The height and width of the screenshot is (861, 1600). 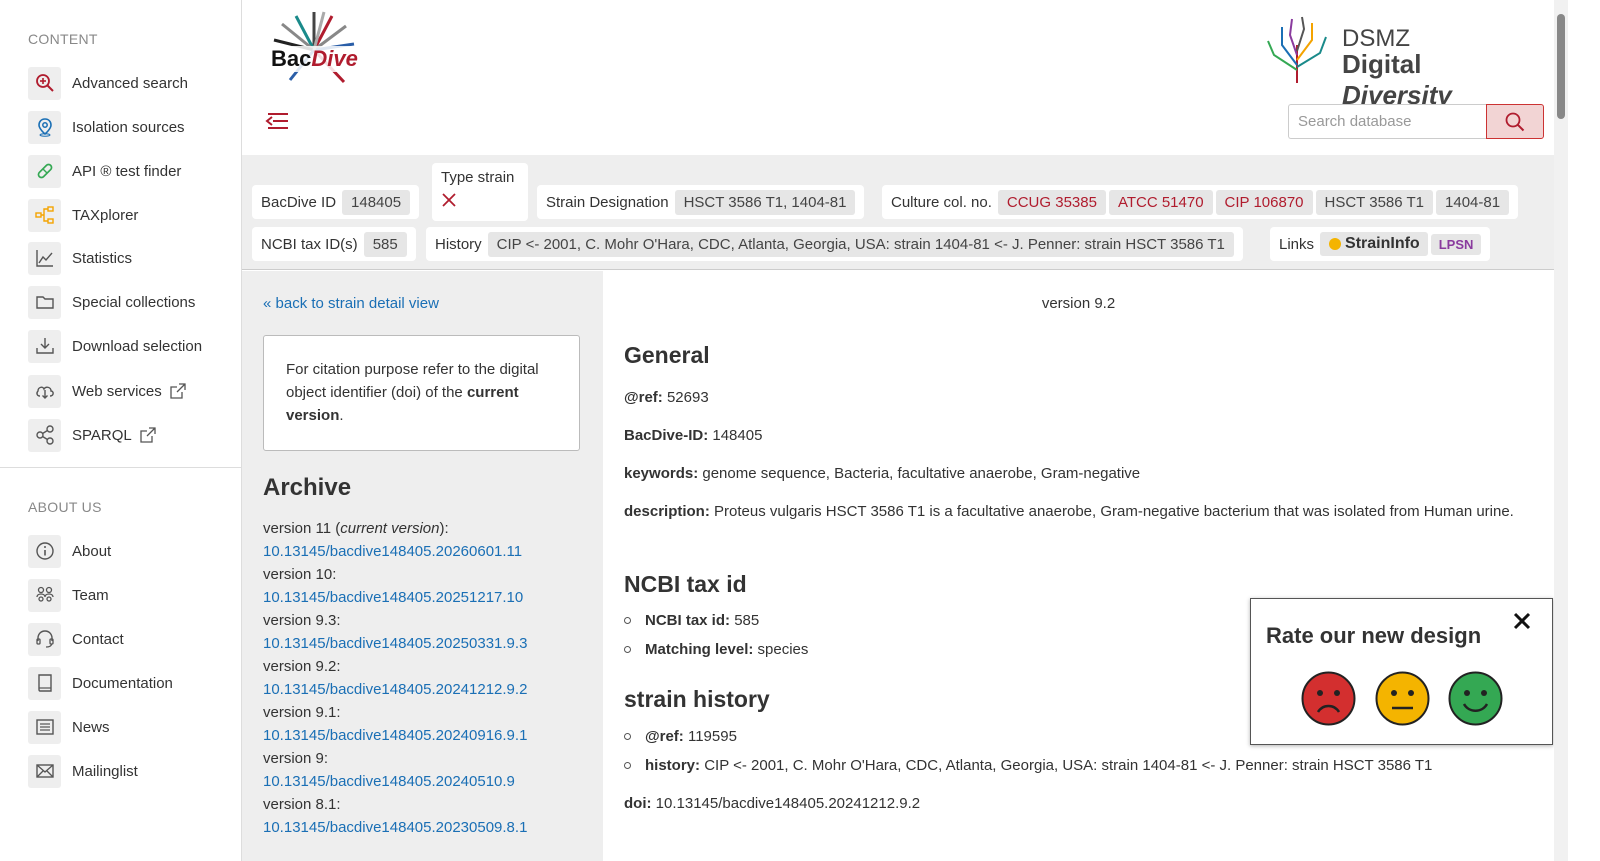 What do you see at coordinates (1561, 430) in the screenshot?
I see `page-scrollbar` at bounding box center [1561, 430].